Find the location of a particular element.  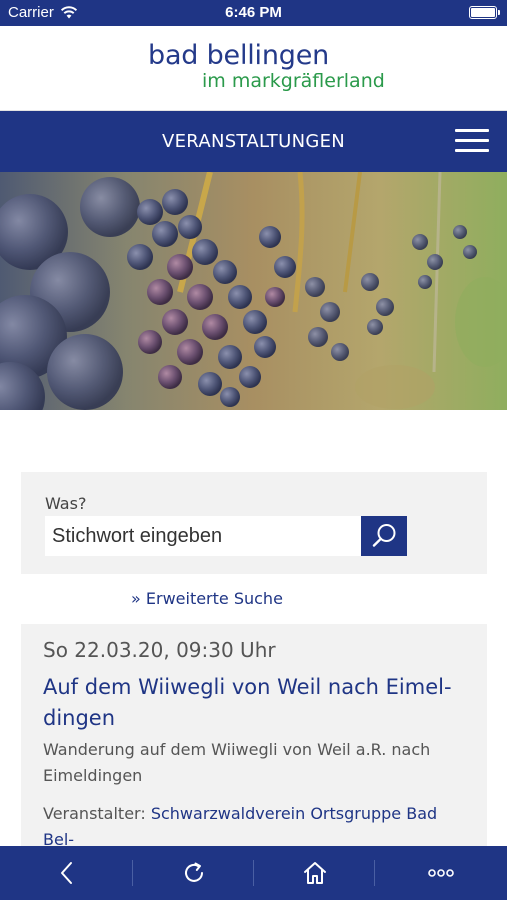

home-button is located at coordinates (314, 873).